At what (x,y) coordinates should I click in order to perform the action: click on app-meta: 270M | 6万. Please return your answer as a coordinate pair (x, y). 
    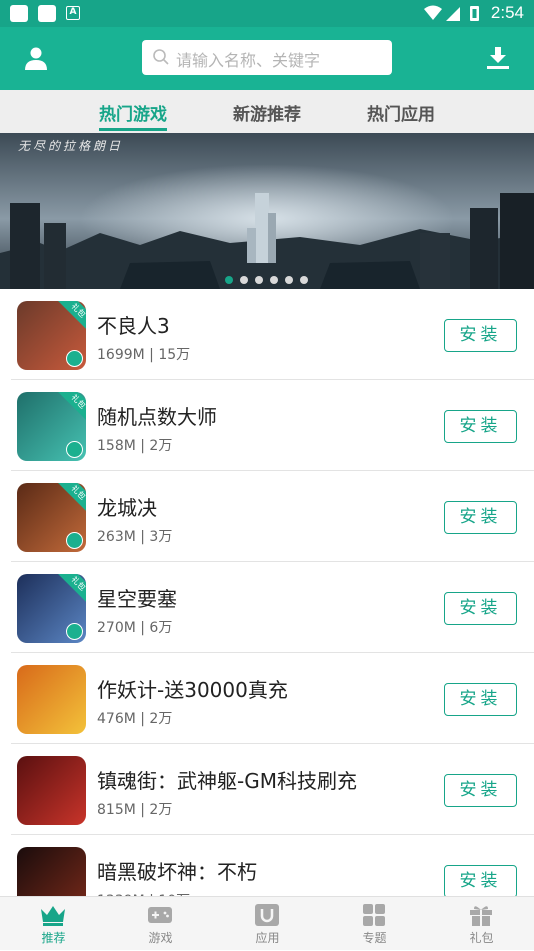
    Looking at the image, I should click on (135, 628).